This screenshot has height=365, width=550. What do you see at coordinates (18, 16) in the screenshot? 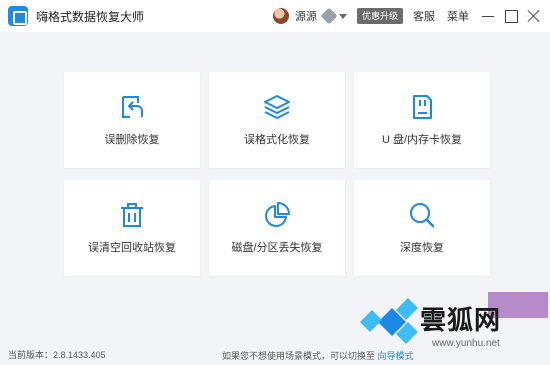
I see `app-logo-icon` at bounding box center [18, 16].